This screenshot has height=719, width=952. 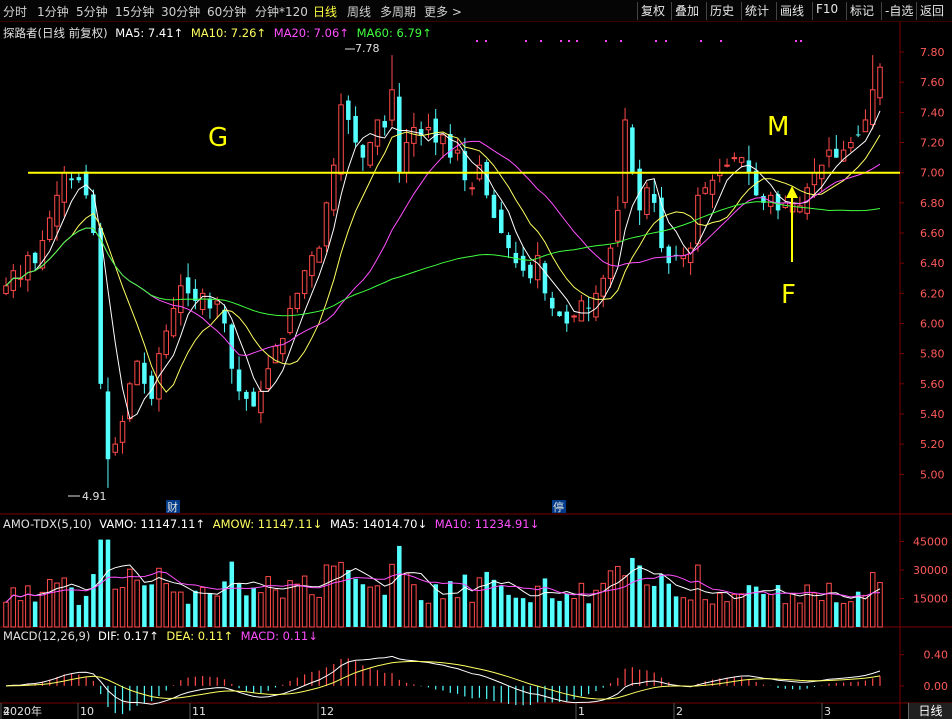 I want to click on price-tick-label: 6.00, so click(x=932, y=324).